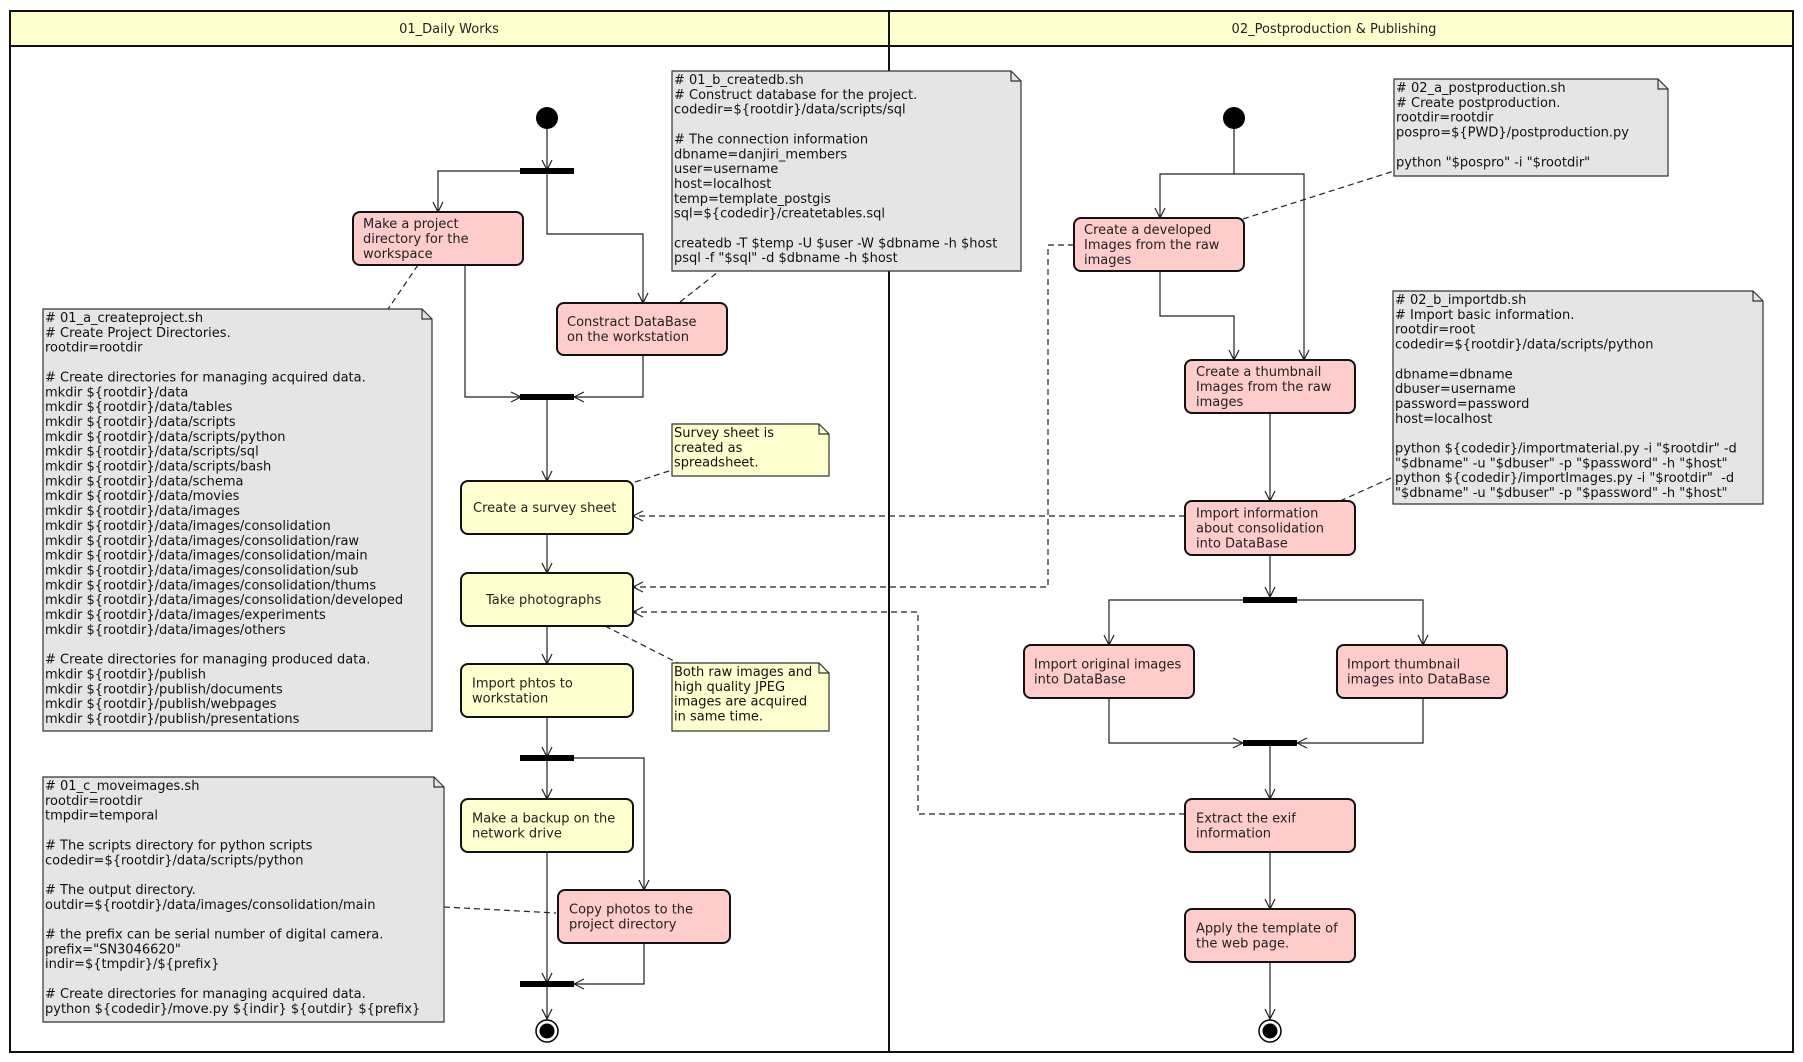 The height and width of the screenshot is (1062, 1803). Describe the element at coordinates (479, 191) in the screenshot. I see `flow-fork1-to-make-project` at that location.